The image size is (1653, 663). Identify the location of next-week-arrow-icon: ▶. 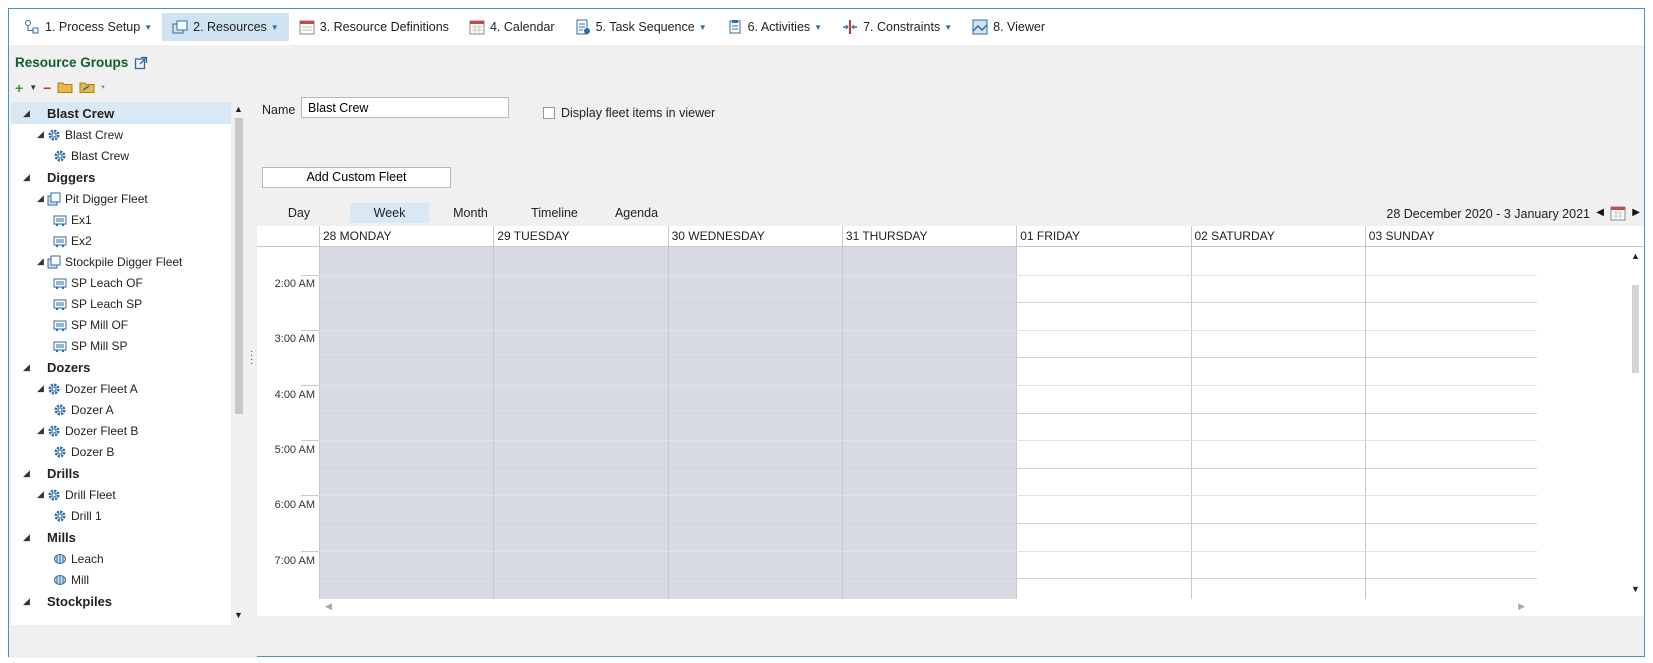
(1636, 212).